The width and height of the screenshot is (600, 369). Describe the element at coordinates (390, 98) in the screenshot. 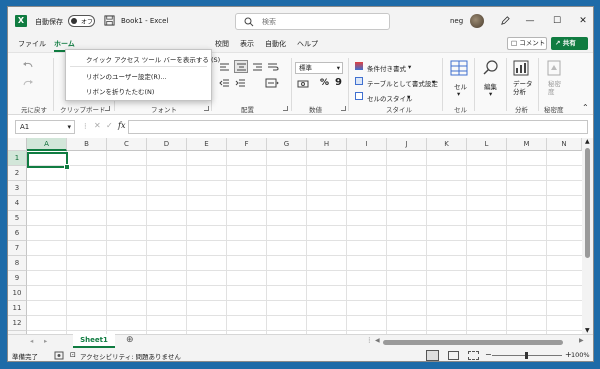

I see `cell-styles-button: セルのスタイル` at that location.